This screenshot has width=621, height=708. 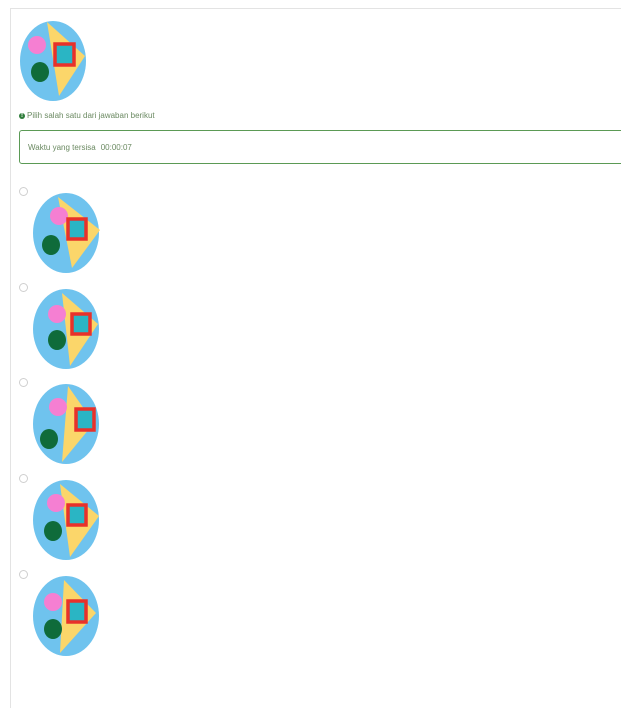 What do you see at coordinates (53, 61) in the screenshot?
I see `question-image` at bounding box center [53, 61].